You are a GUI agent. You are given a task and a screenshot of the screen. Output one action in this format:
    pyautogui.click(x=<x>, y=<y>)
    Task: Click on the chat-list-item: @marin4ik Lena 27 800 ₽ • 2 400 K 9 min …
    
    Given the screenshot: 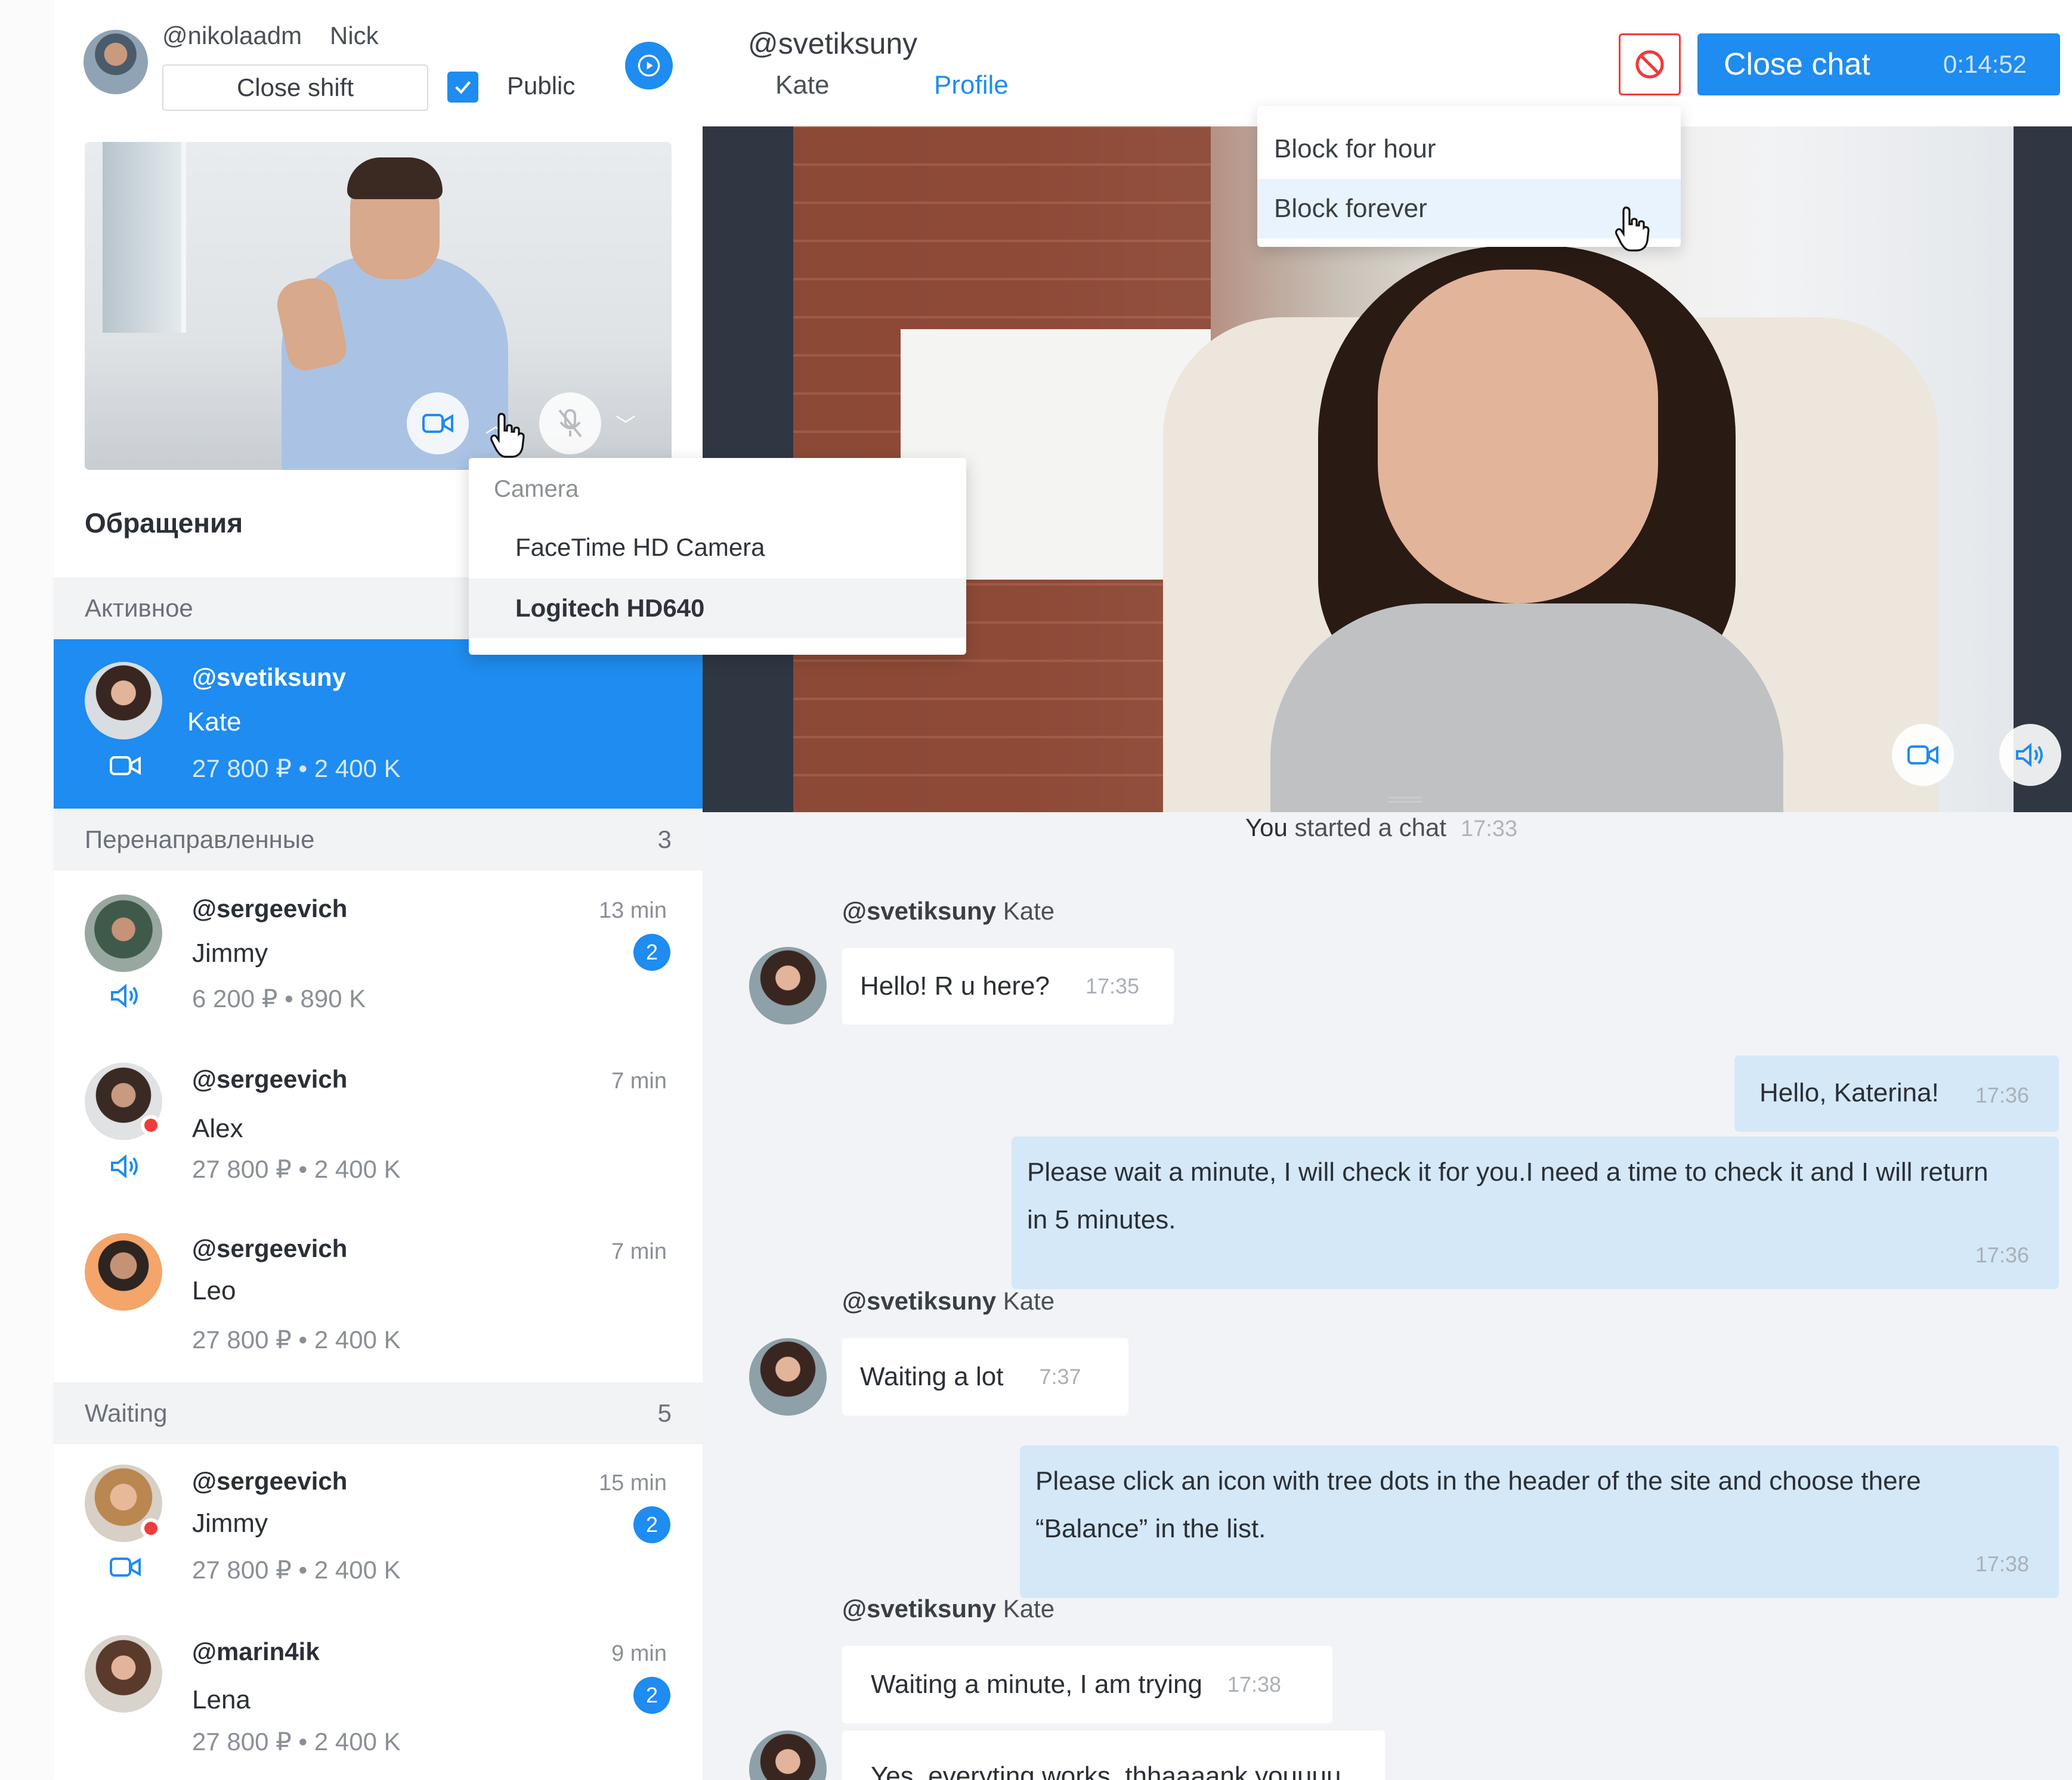 What is the action you would take?
    pyautogui.click(x=379, y=1697)
    